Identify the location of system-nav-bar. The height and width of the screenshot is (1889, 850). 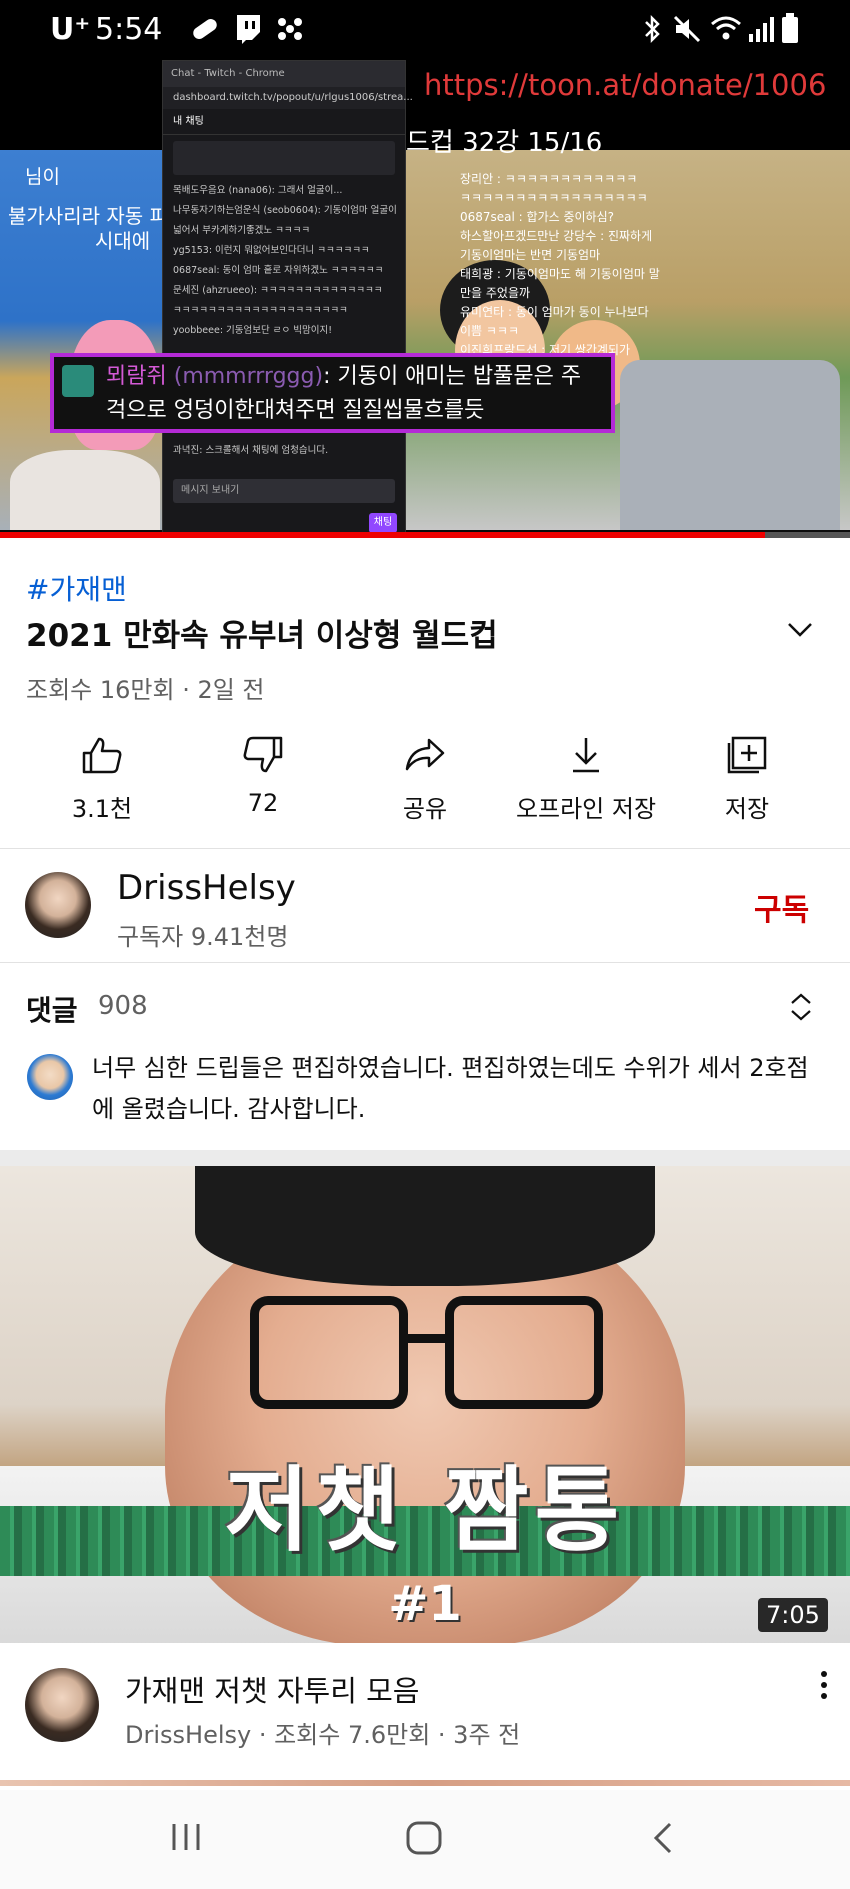
(425, 1839).